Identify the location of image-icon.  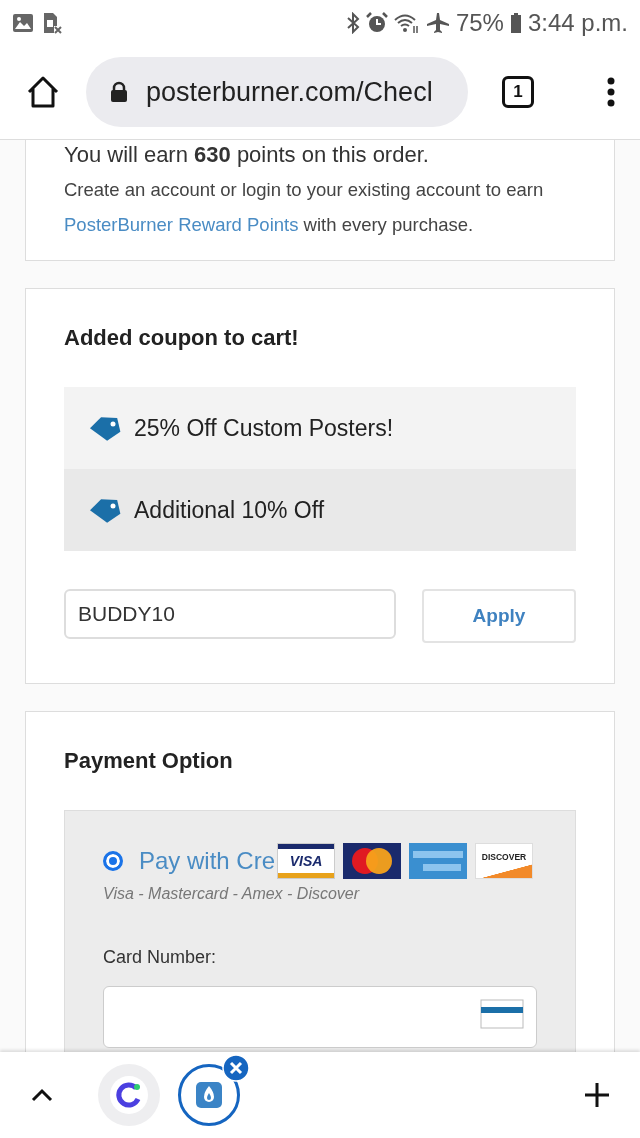
(23, 22).